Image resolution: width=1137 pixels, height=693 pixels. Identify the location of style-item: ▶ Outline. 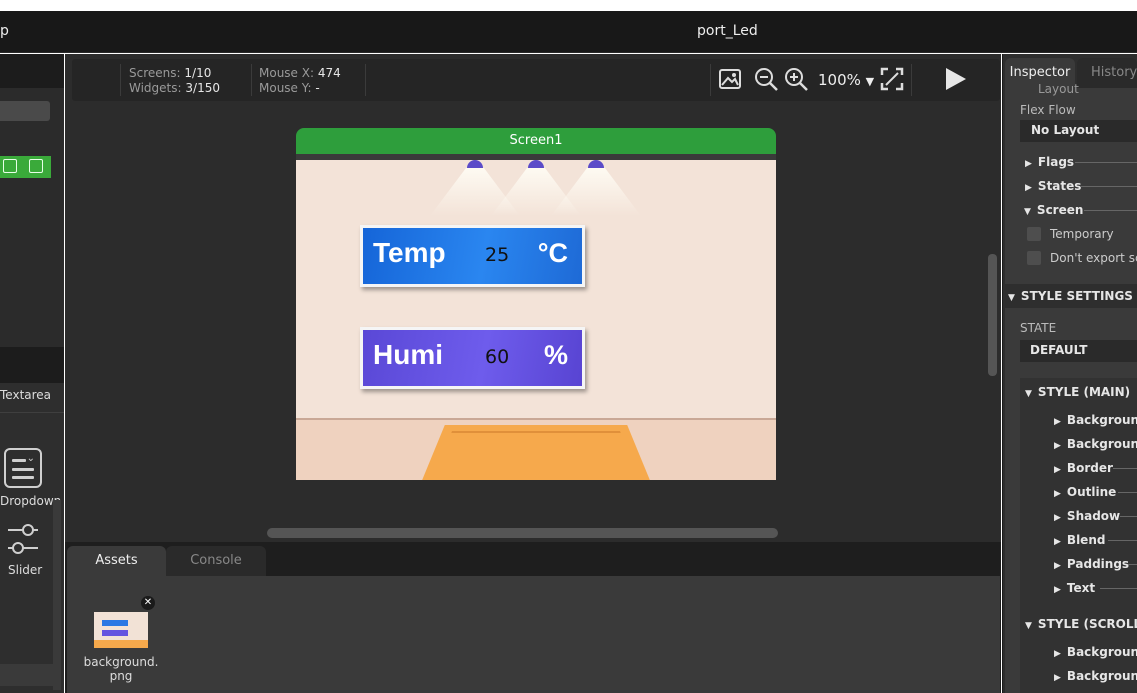
(1085, 492).